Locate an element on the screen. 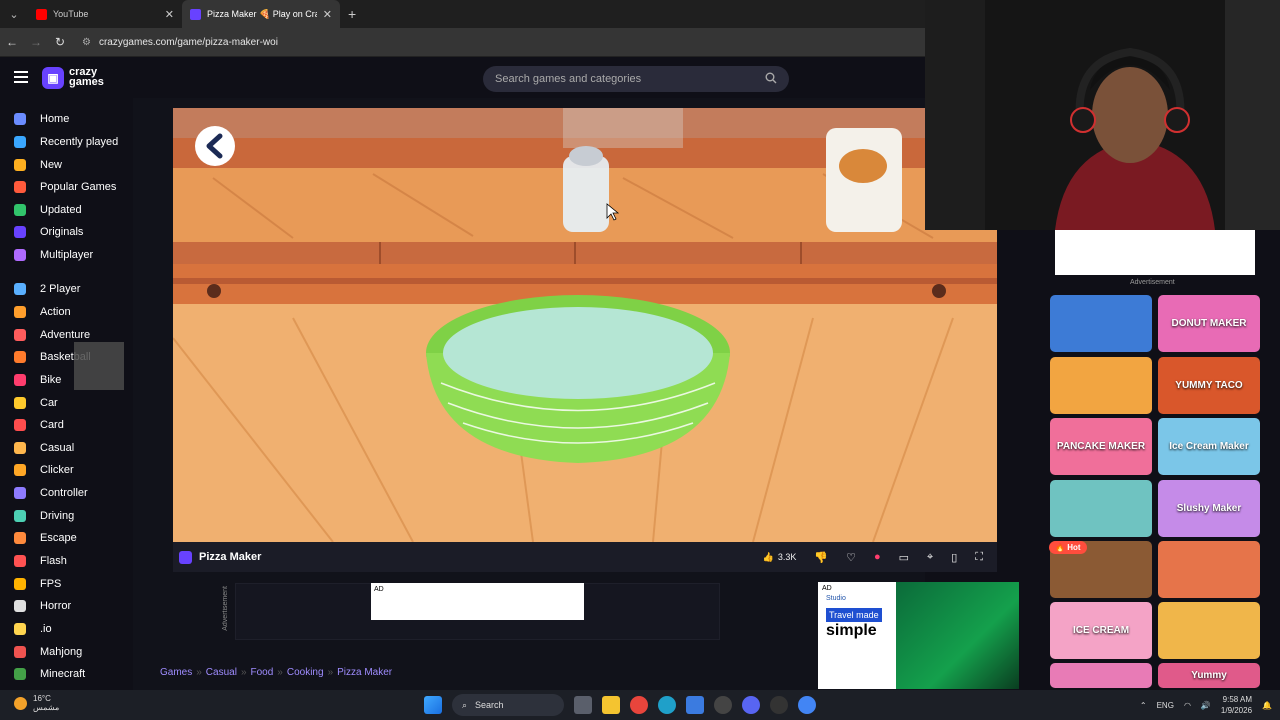 The width and height of the screenshot is (1280, 720). chrome-icon is located at coordinates (639, 705).